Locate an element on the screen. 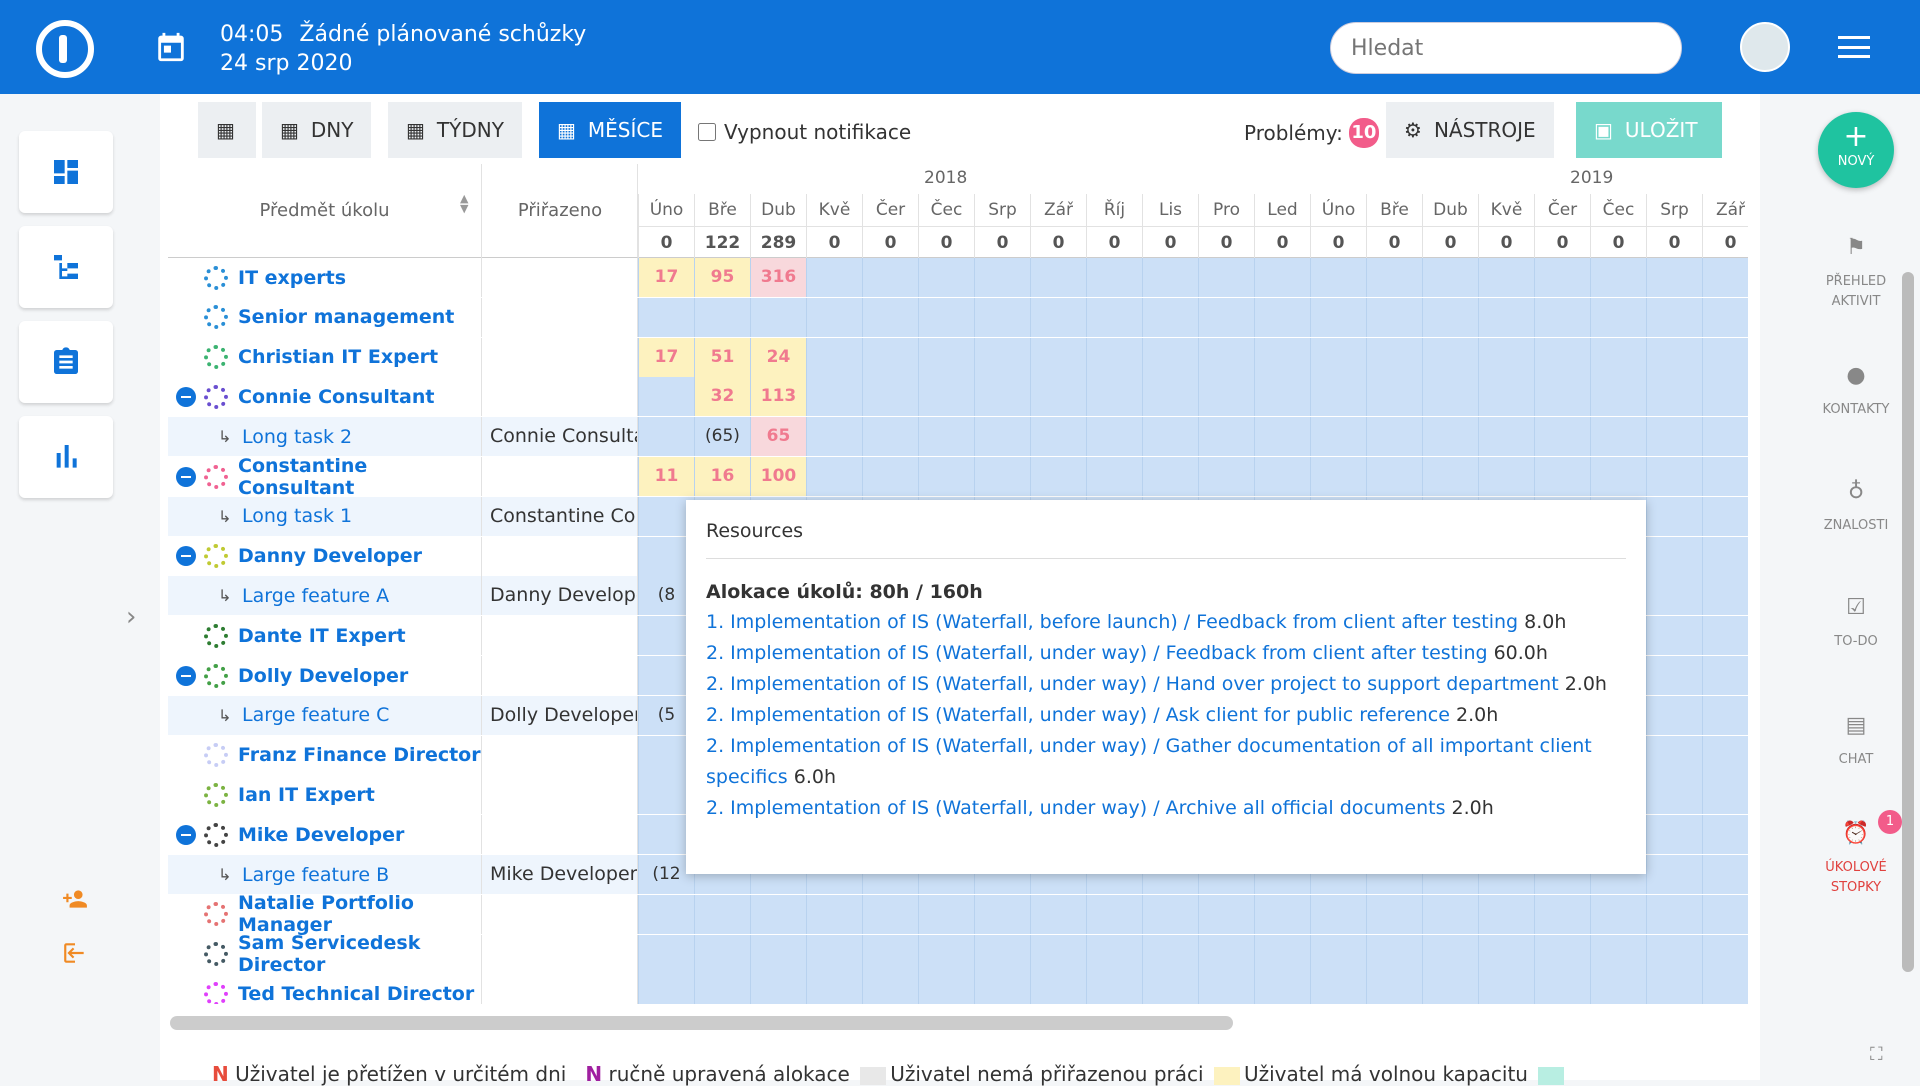 The image size is (1920, 1086). problems-indicator: Problémy: 10 is located at coordinates (1311, 133).